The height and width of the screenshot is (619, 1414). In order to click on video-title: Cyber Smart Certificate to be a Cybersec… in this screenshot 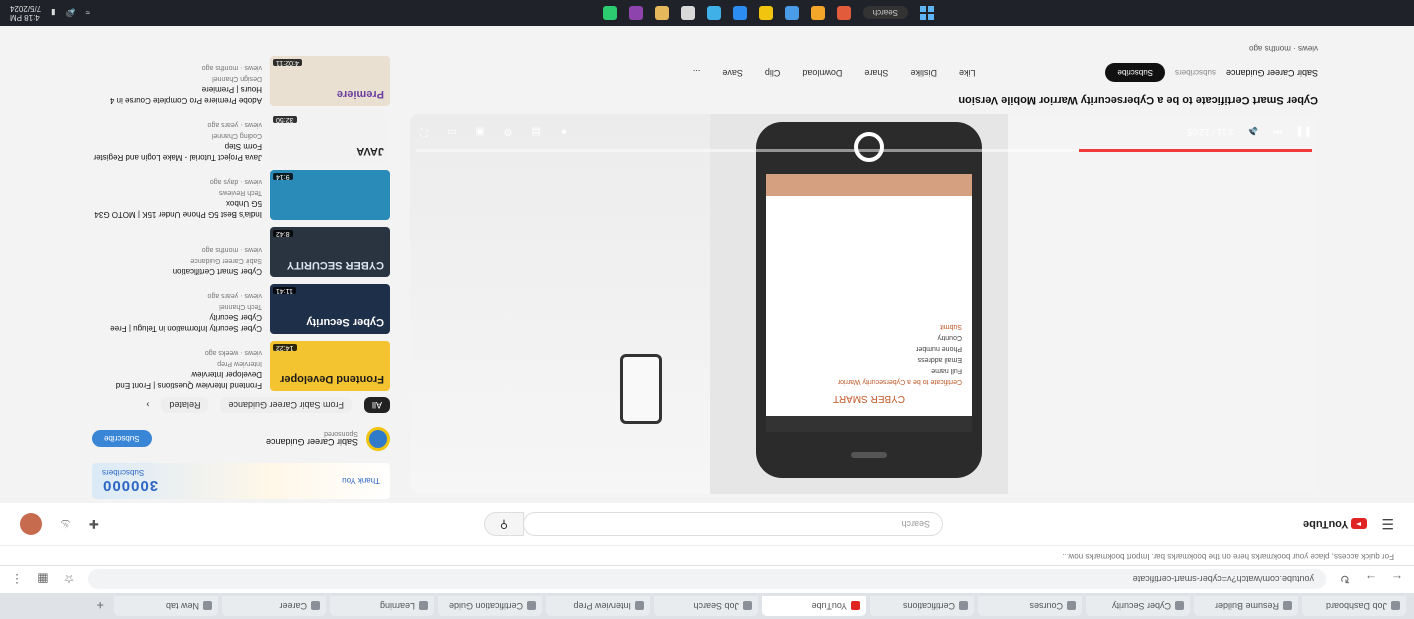, I will do `click(1138, 100)`.